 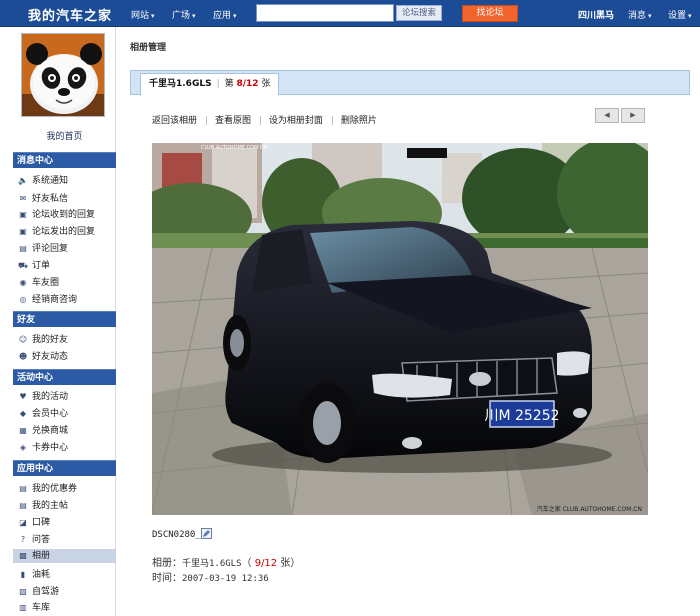 What do you see at coordinates (225, 579) in the screenshot?
I see `photo-time: 2007-03-19 12:36` at bounding box center [225, 579].